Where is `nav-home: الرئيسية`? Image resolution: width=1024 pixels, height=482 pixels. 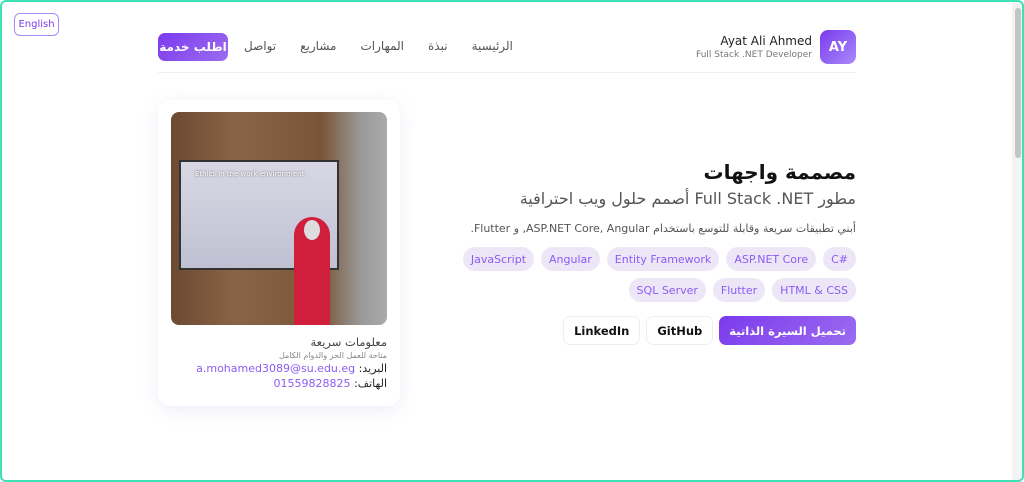 nav-home: الرئيسية is located at coordinates (492, 46).